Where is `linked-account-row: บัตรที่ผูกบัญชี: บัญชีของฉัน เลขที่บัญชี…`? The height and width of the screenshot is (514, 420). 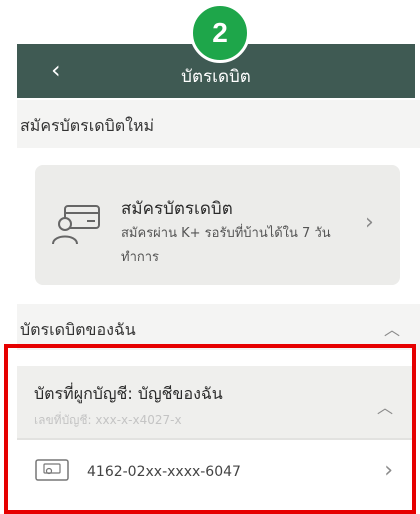 linked-account-row: บัตรที่ผูกบัญชี: บัญชีของฉัน เลขที่บัญชี… is located at coordinates (215, 402).